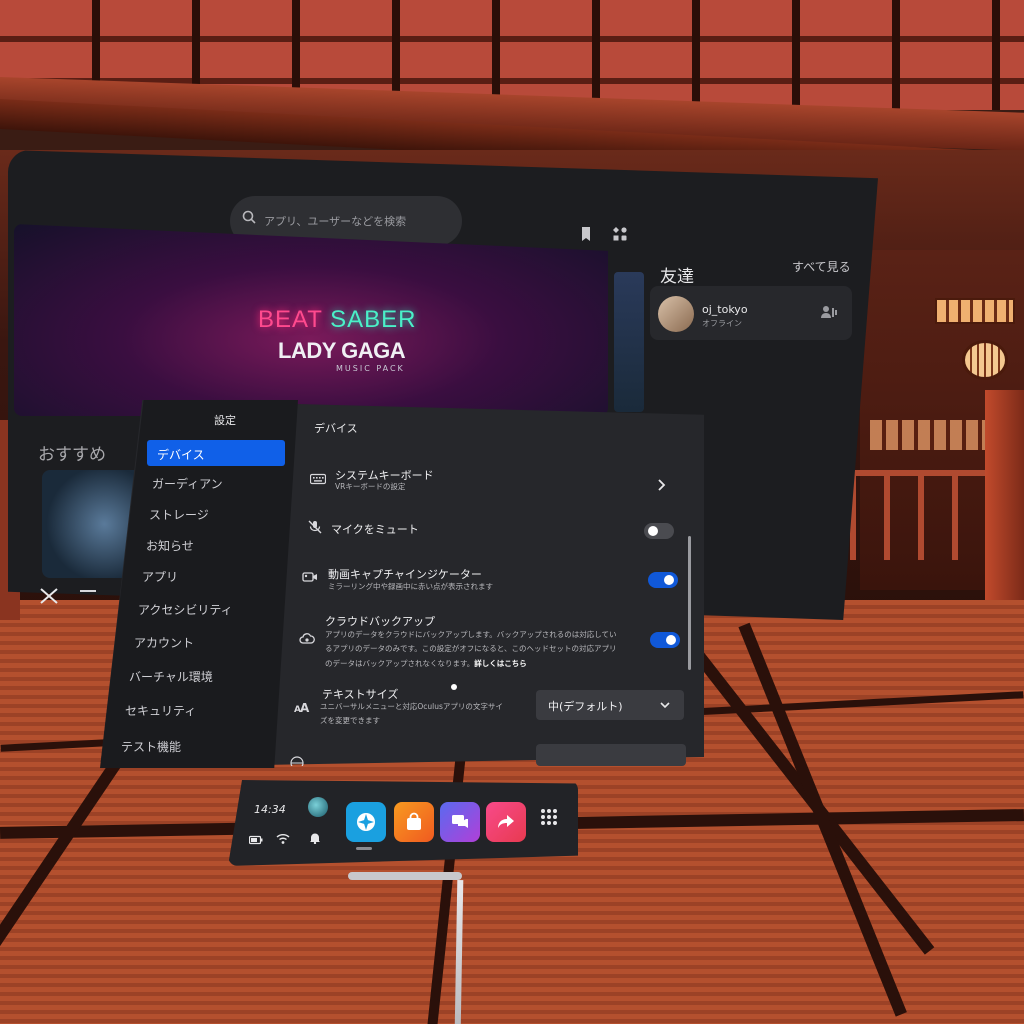 The width and height of the screenshot is (1024, 1024). What do you see at coordinates (160, 576) in the screenshot?
I see `sidebar-item-apps: アプリ` at bounding box center [160, 576].